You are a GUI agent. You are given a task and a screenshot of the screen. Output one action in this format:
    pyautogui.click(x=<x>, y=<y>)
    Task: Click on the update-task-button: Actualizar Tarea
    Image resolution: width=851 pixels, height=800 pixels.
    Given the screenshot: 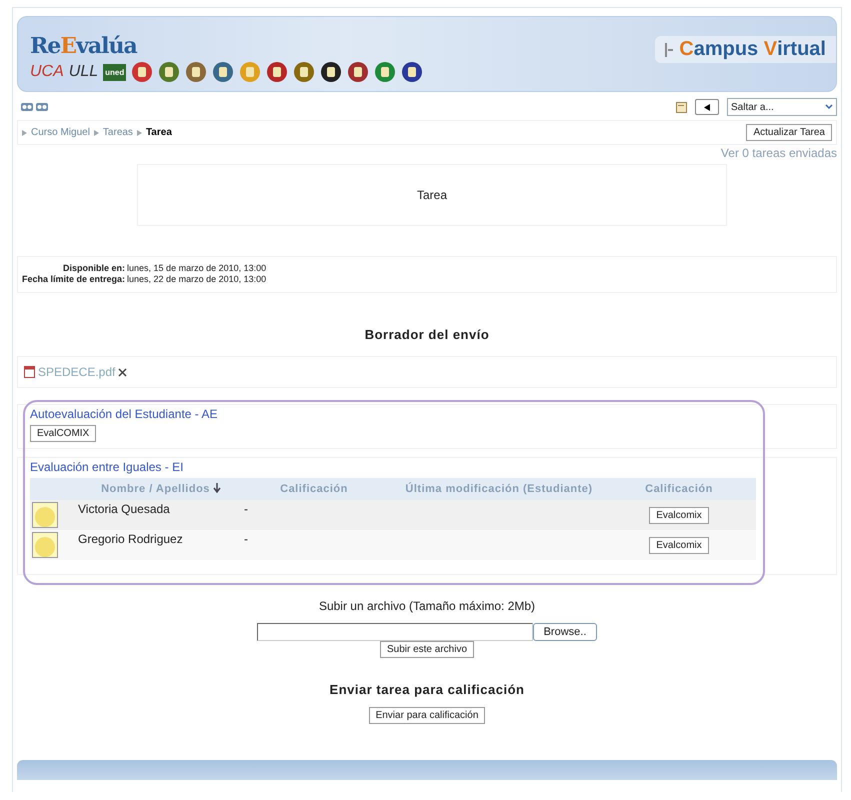 What is the action you would take?
    pyautogui.click(x=789, y=132)
    